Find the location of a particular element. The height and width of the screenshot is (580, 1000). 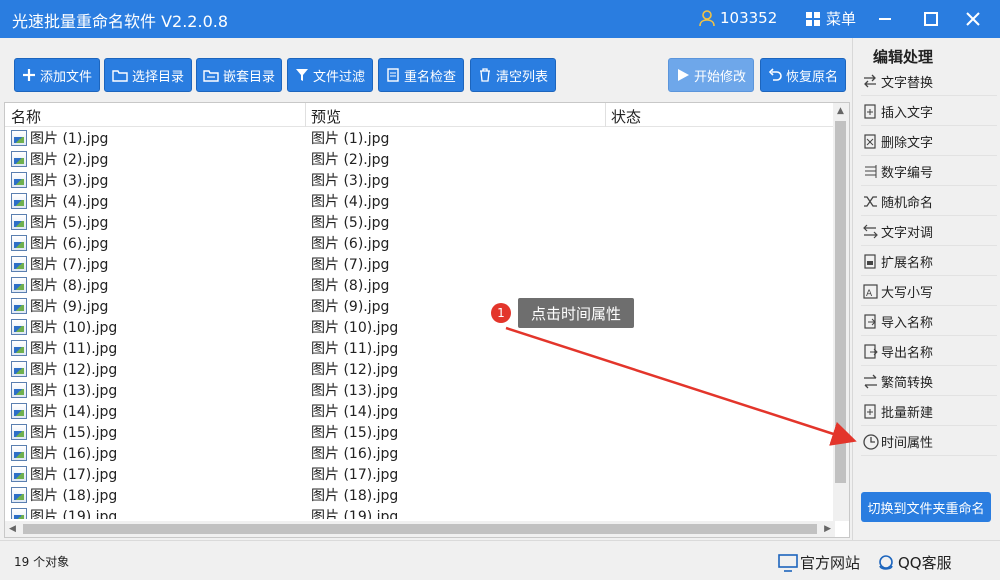

maximize-button is located at coordinates (931, 19).